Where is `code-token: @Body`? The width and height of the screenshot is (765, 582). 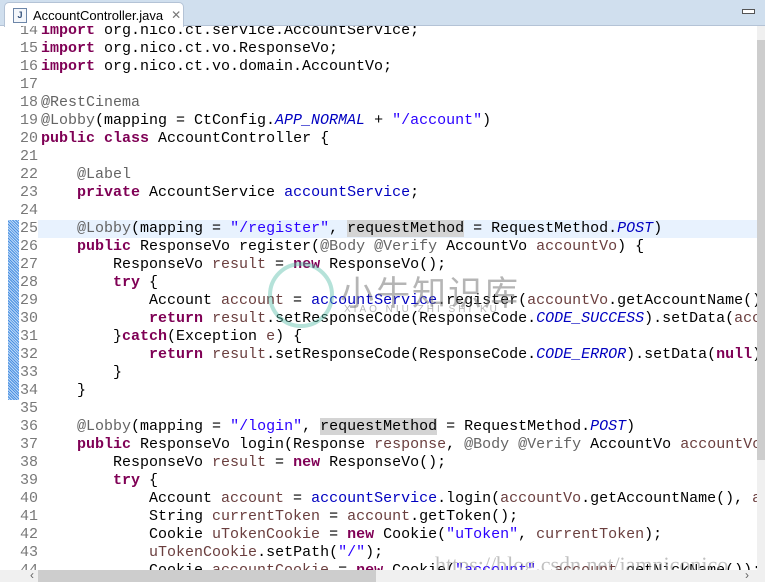
code-token: @Body is located at coordinates (343, 246).